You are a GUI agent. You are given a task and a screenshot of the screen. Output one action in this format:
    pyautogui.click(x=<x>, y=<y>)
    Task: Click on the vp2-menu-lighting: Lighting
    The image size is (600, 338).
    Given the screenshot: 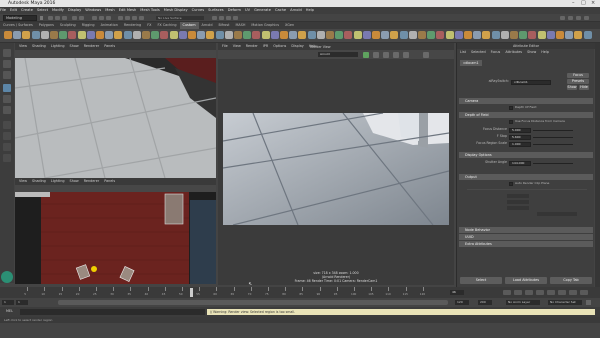 What is the action you would take?
    pyautogui.click(x=58, y=181)
    